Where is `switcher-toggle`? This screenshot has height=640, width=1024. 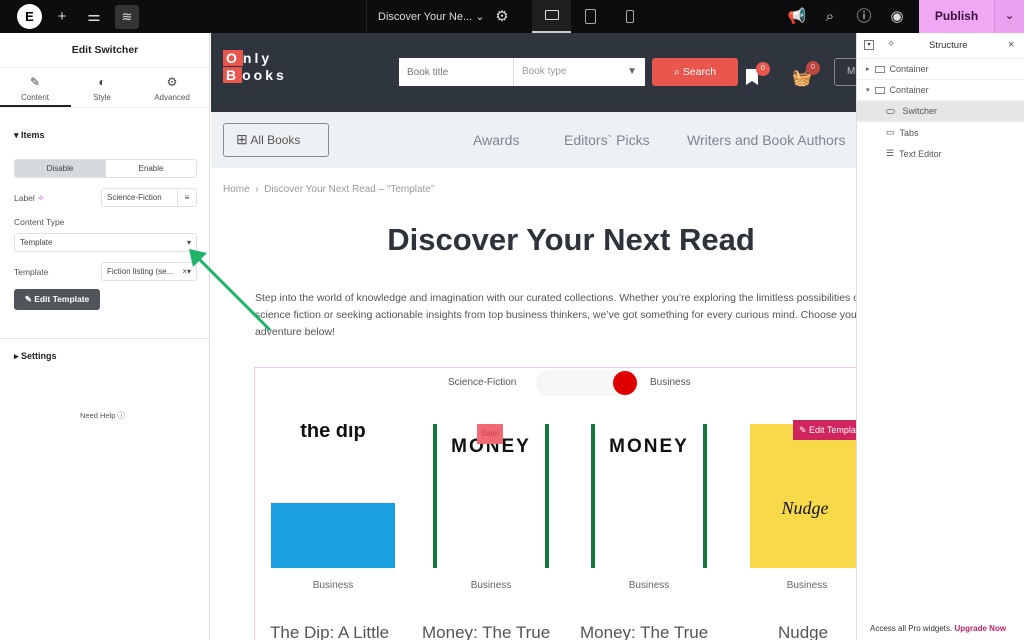 switcher-toggle is located at coordinates (587, 383).